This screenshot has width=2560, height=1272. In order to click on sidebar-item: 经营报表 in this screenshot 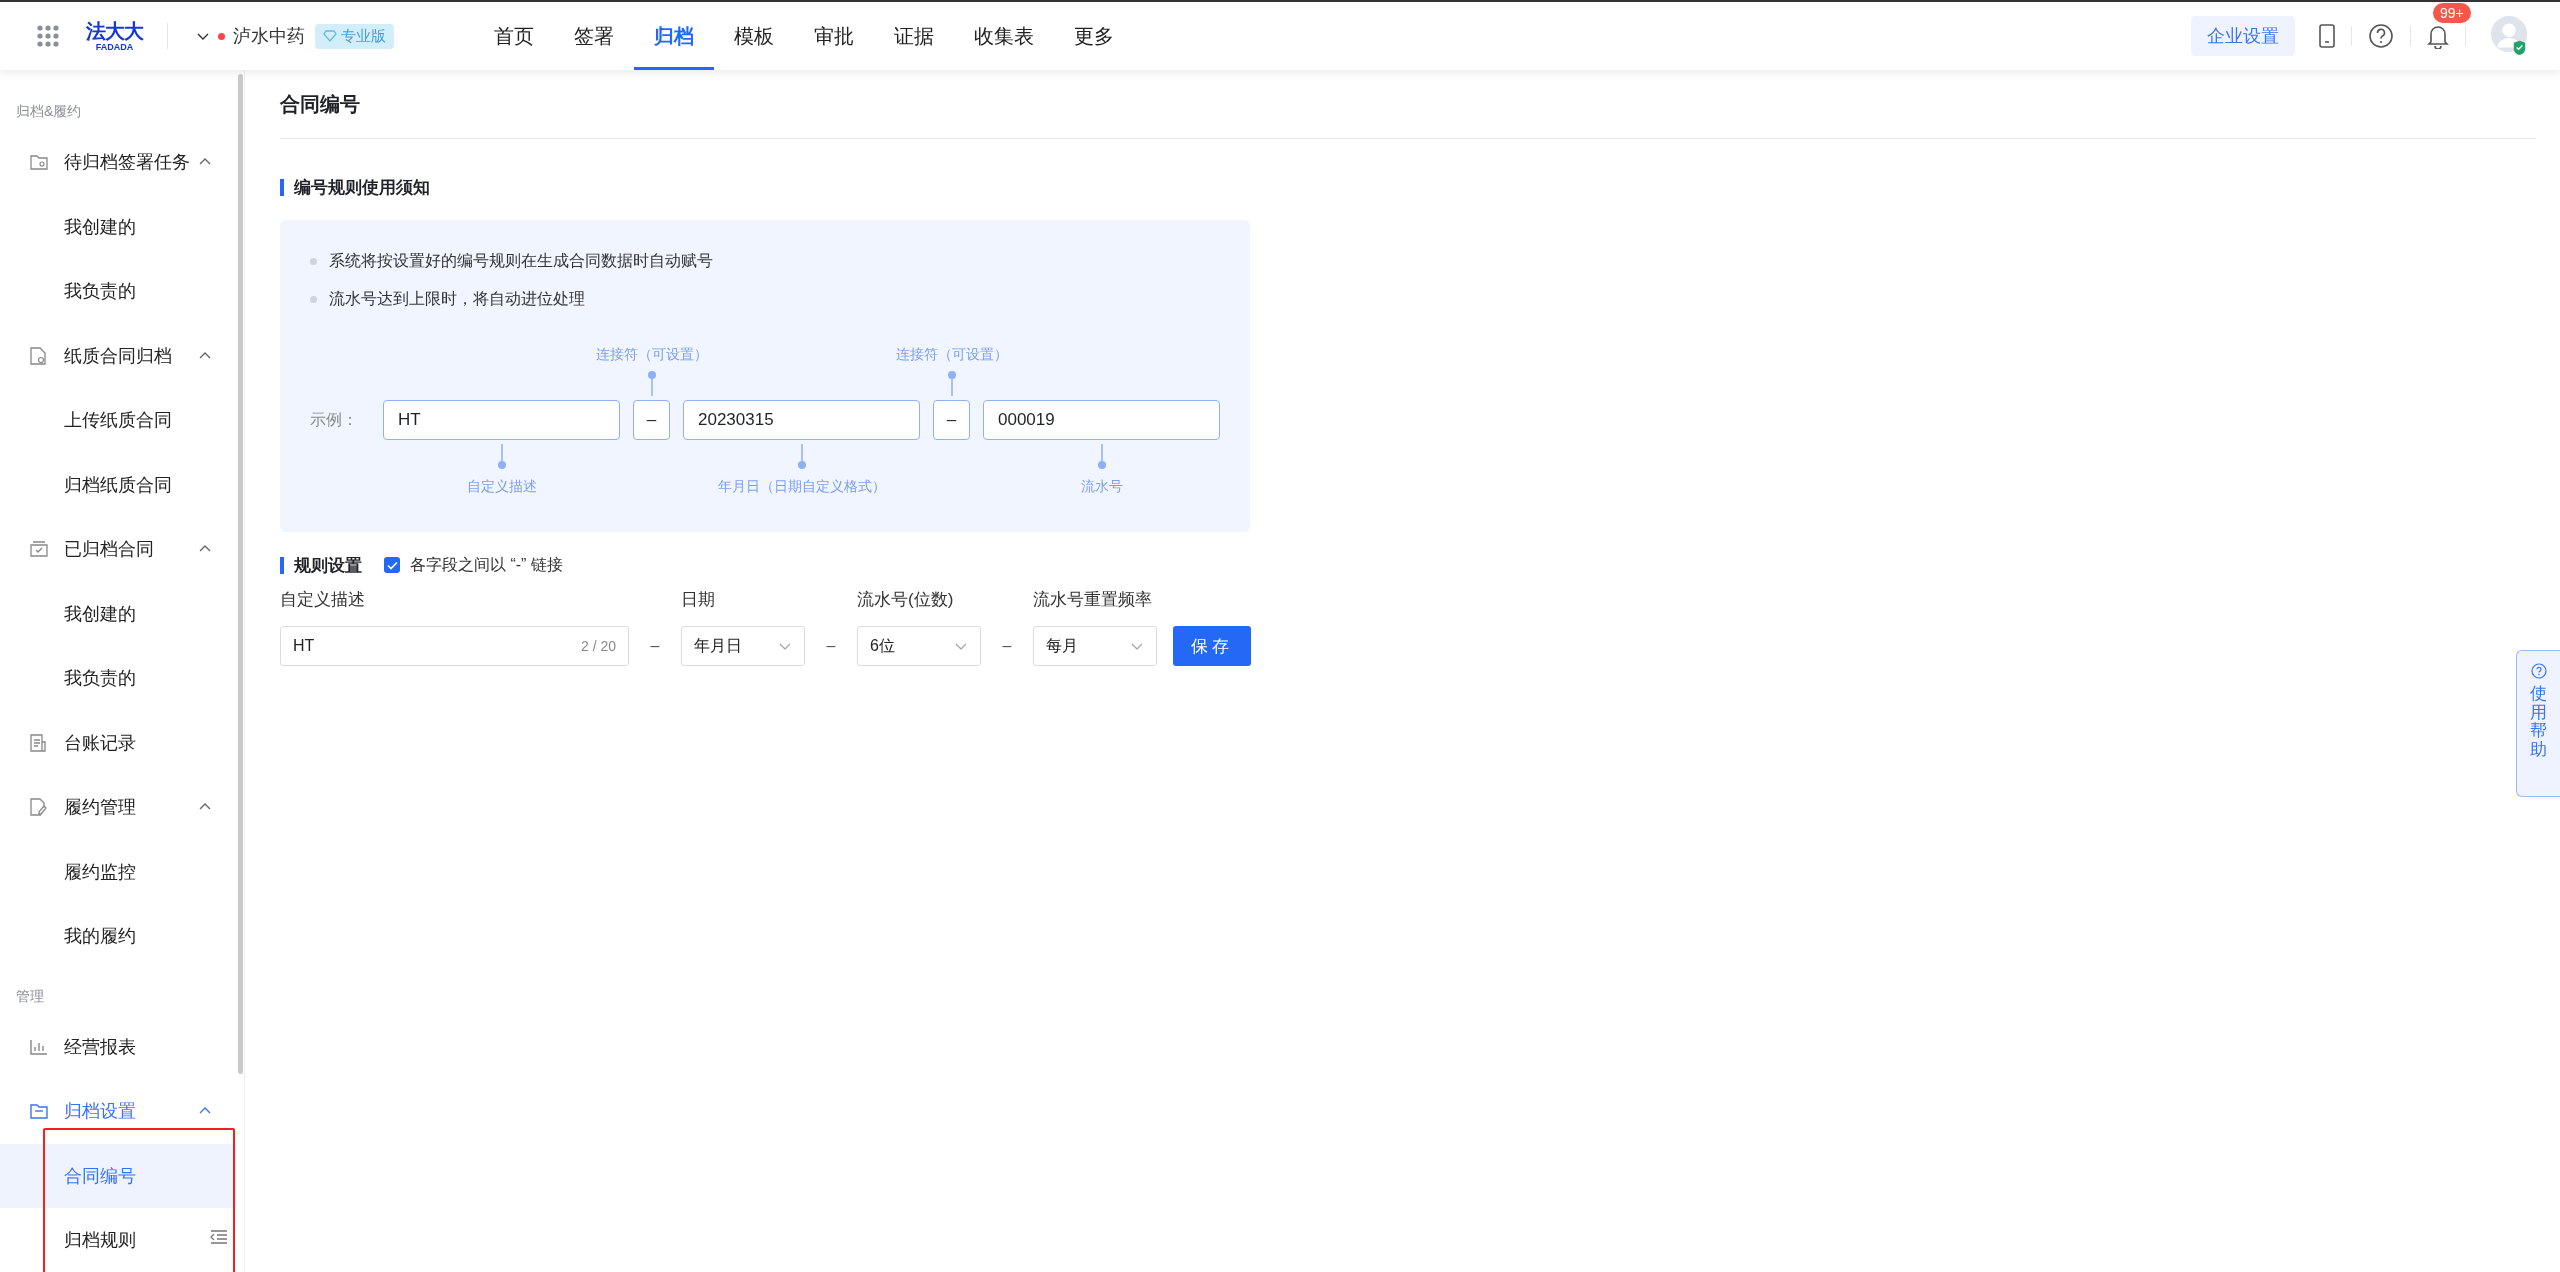, I will do `click(118, 1046)`.